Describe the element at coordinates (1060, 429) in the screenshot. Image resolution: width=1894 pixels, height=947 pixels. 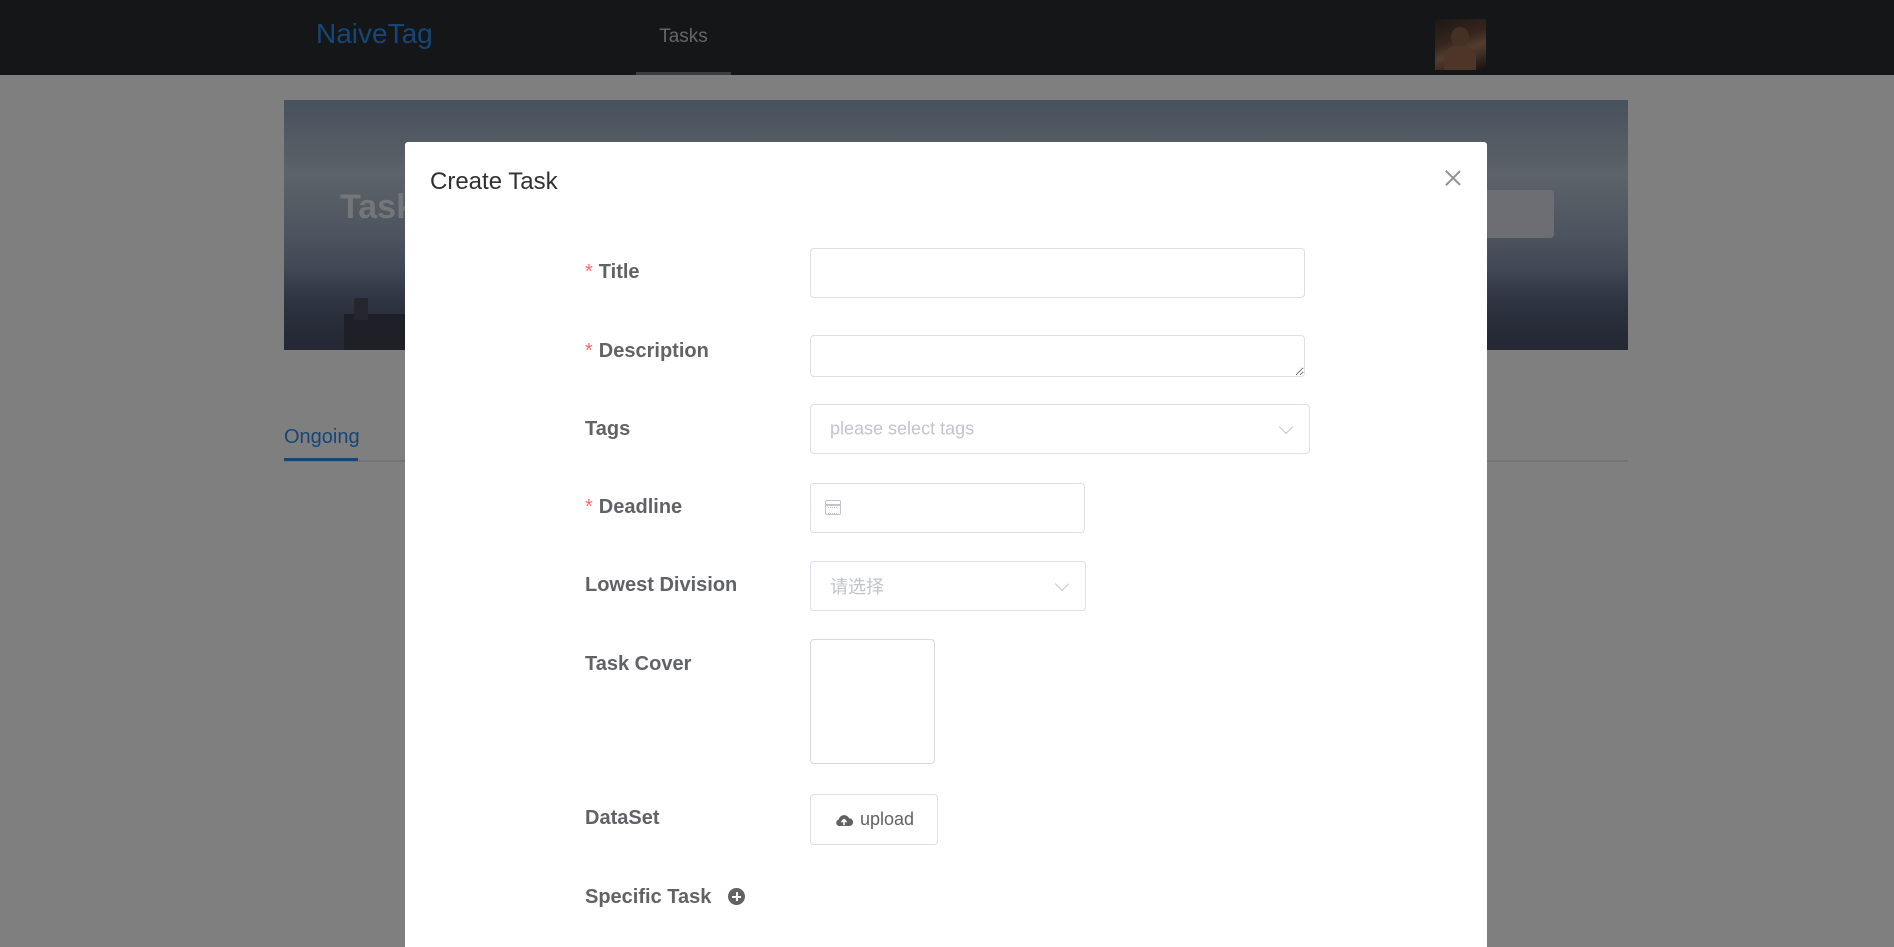
I see `tags-select: please select tags` at that location.